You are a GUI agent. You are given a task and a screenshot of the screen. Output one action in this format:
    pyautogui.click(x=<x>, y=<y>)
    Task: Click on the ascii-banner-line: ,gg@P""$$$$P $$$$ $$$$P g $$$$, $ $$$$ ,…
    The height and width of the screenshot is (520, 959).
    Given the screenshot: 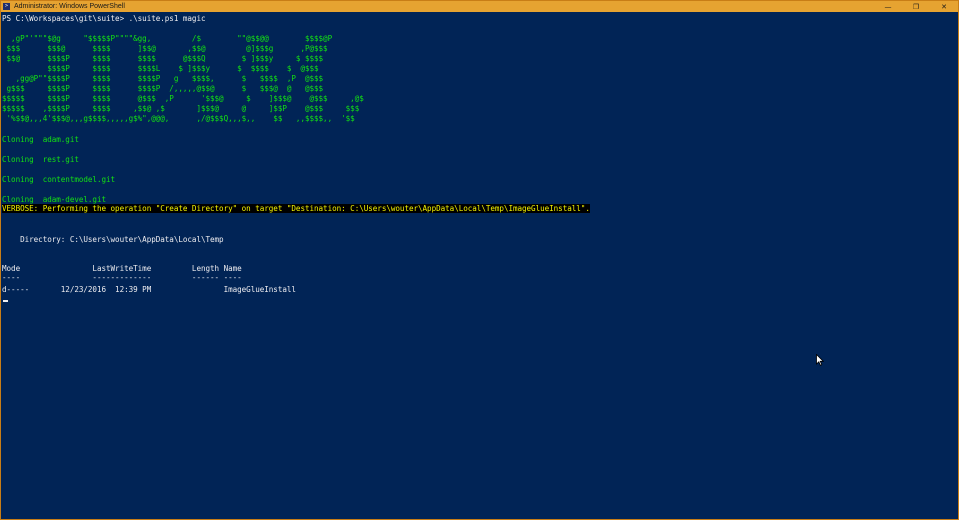 What is the action you would take?
    pyautogui.click(x=163, y=78)
    